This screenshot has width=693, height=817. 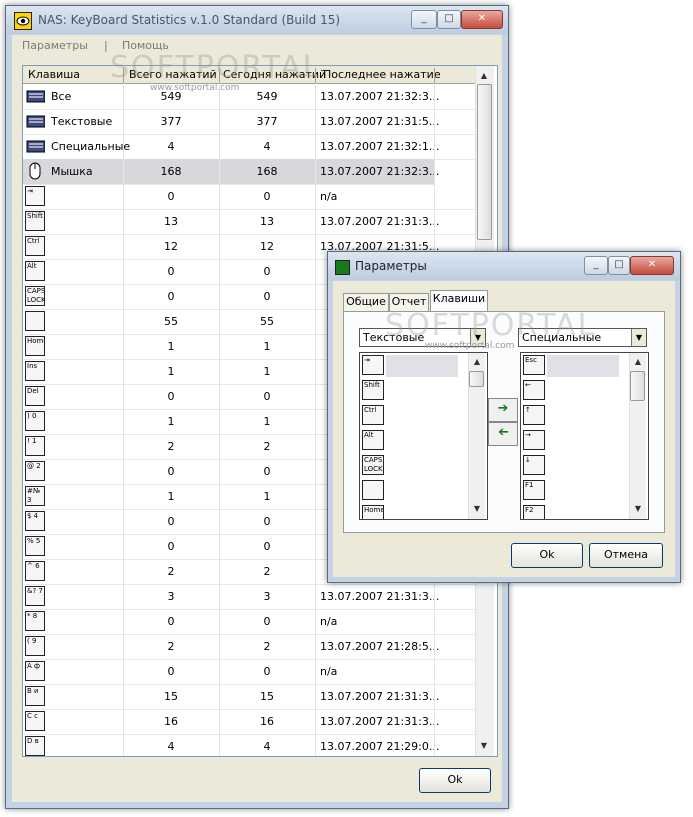 I want to click on key-cap-icon: Ins, so click(x=35, y=371).